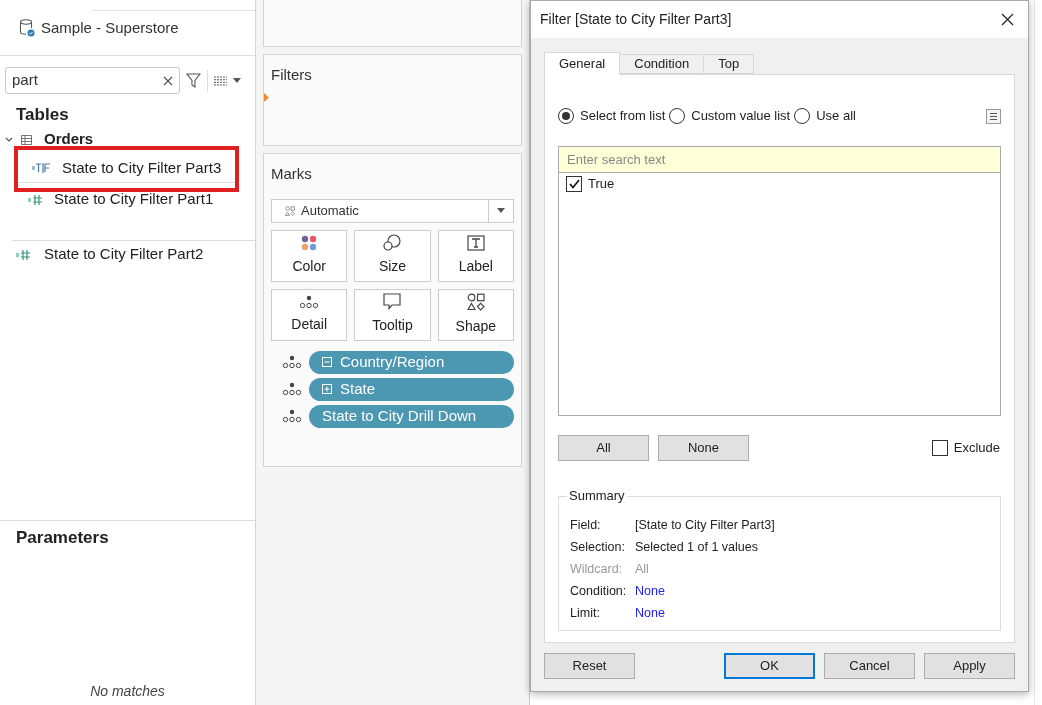 The image size is (1042, 705). I want to click on field-item: State to City Filter Part1, so click(126, 199).